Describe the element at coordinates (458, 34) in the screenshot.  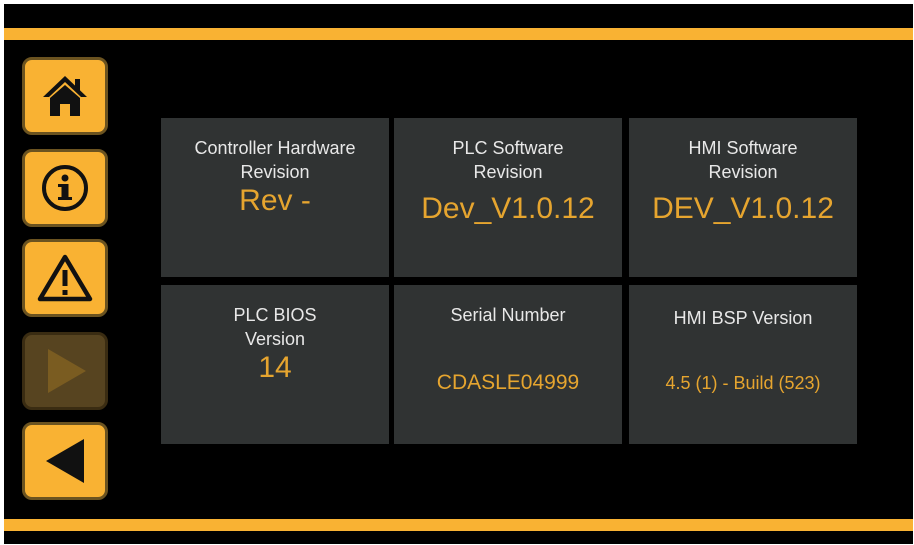
I see `top-accent-bar` at that location.